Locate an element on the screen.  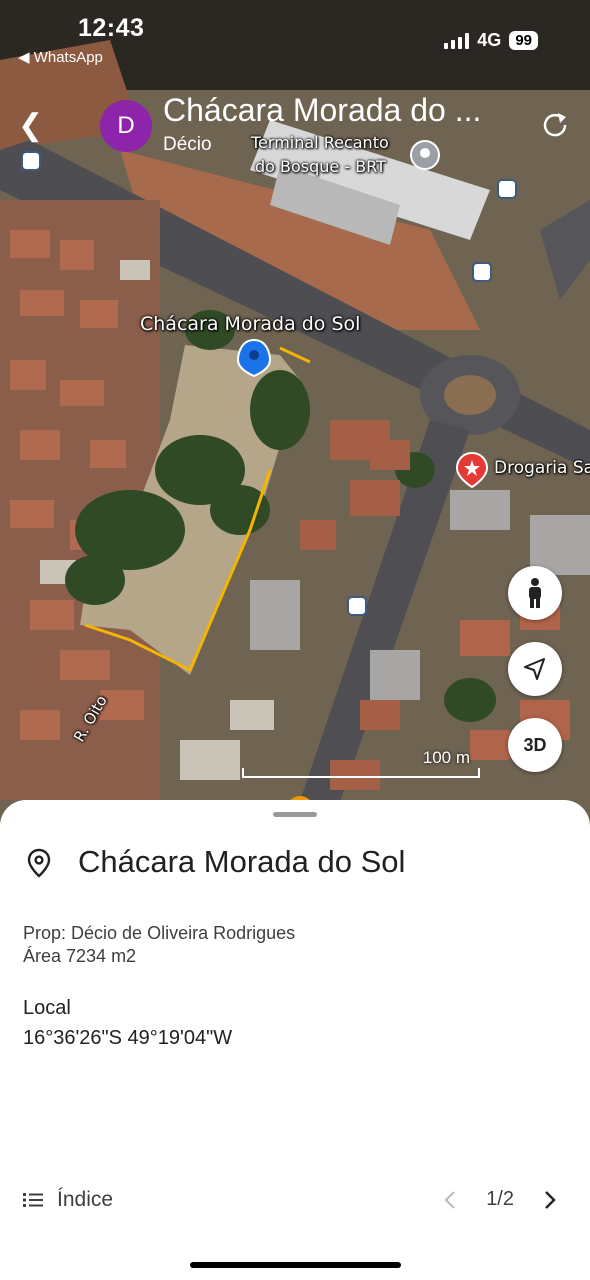
coordinates: 16°36'26"S 49°19'04"W is located at coordinates (128, 1038).